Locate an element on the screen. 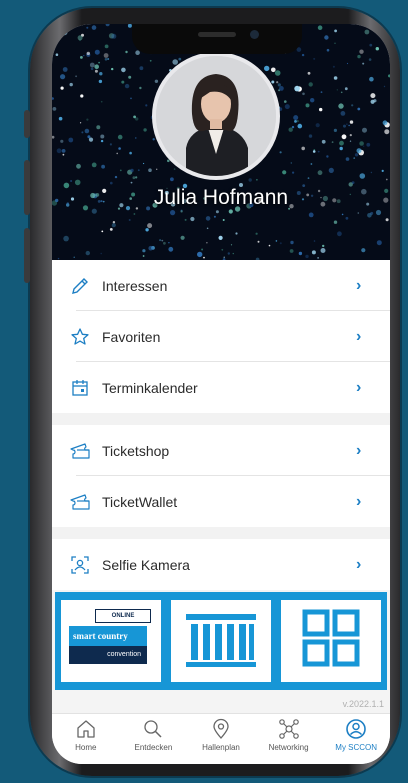 The width and height of the screenshot is (408, 783). promo-banner: ONLINE smart country convention is located at coordinates (221, 641).